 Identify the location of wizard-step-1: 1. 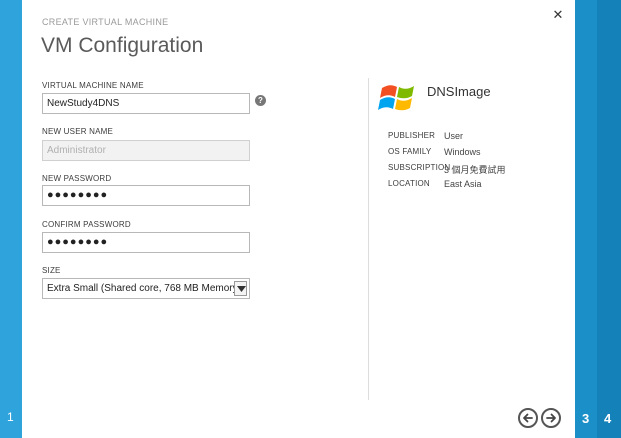
(11, 219).